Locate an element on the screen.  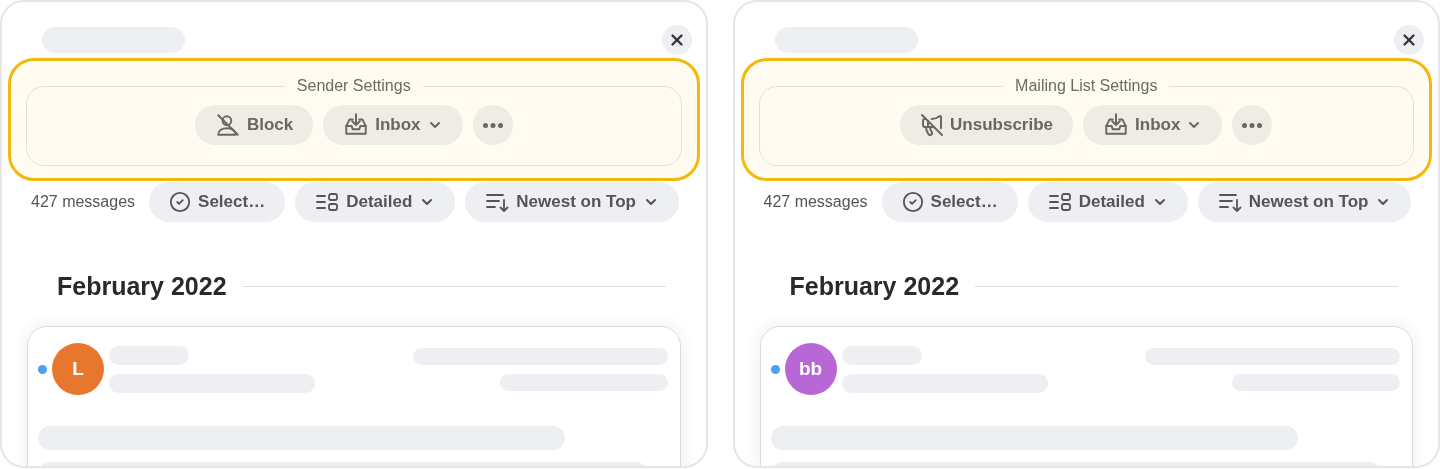
block-button: Block is located at coordinates (254, 125).